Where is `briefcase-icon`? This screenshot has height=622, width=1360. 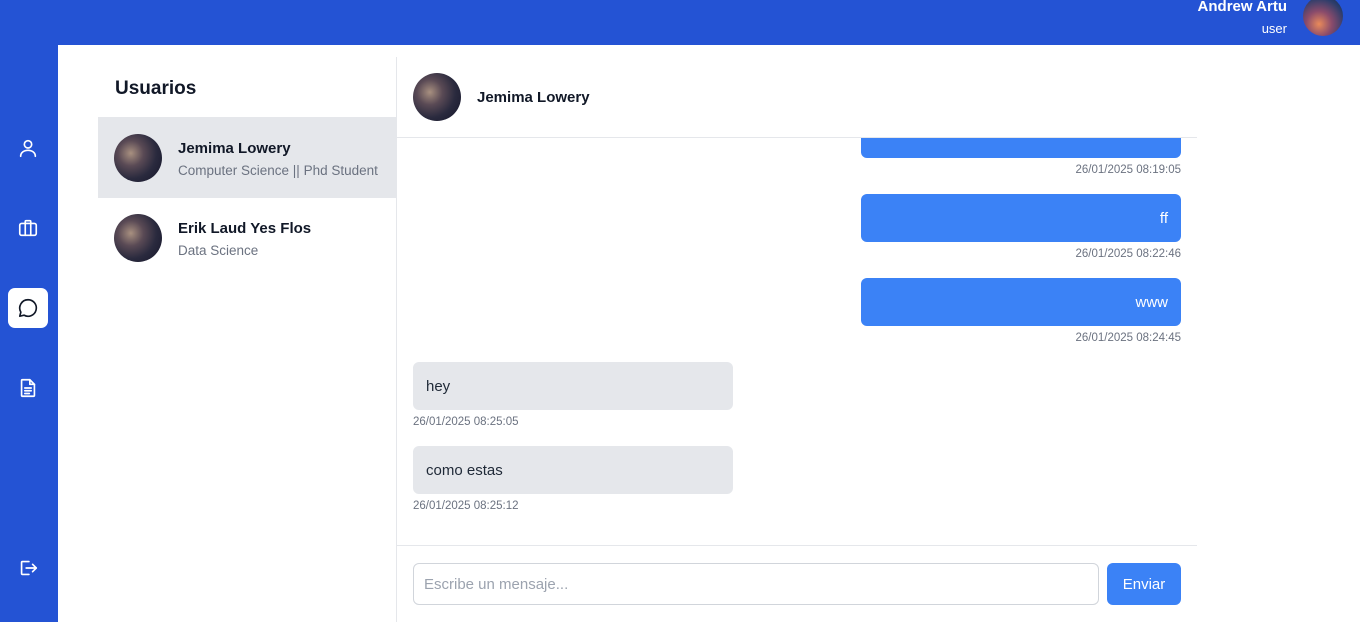 briefcase-icon is located at coordinates (28, 228).